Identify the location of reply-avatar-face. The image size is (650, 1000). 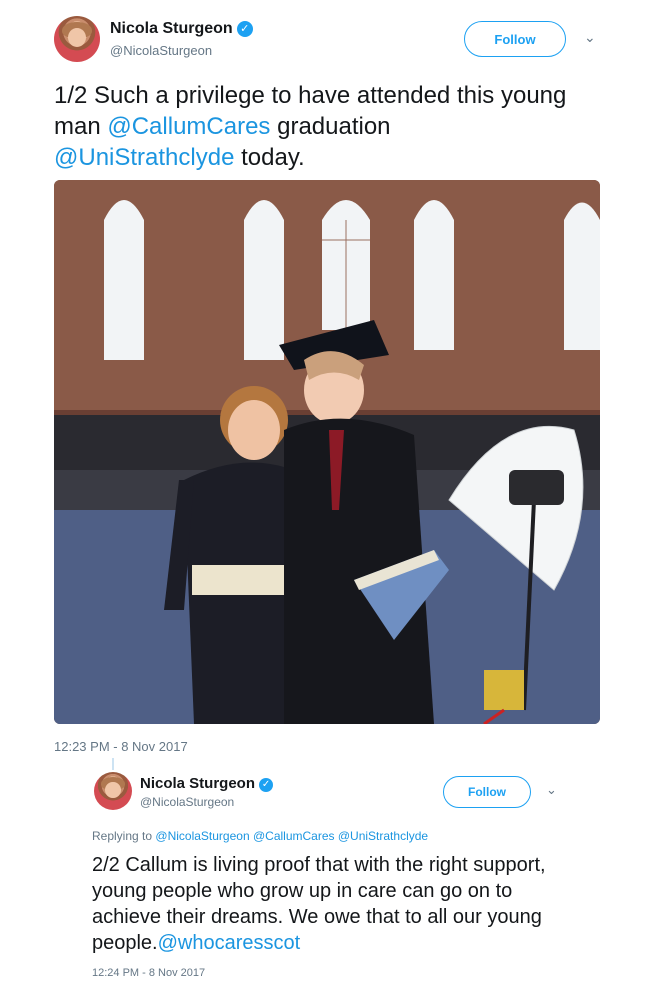
(113, 789).